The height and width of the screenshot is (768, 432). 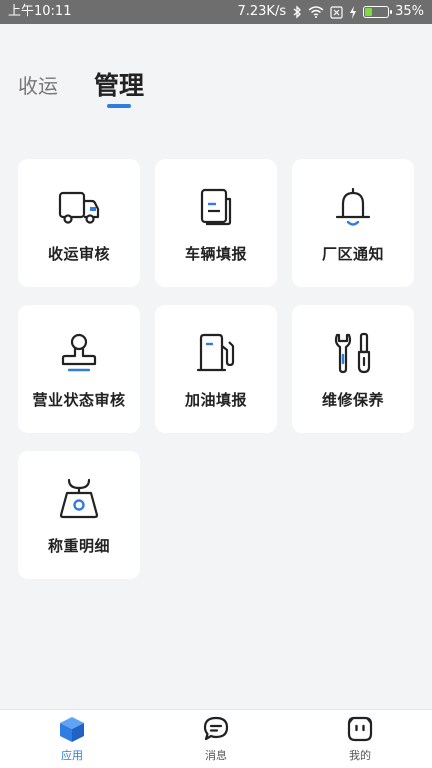 I want to click on battery-icon, so click(x=378, y=12).